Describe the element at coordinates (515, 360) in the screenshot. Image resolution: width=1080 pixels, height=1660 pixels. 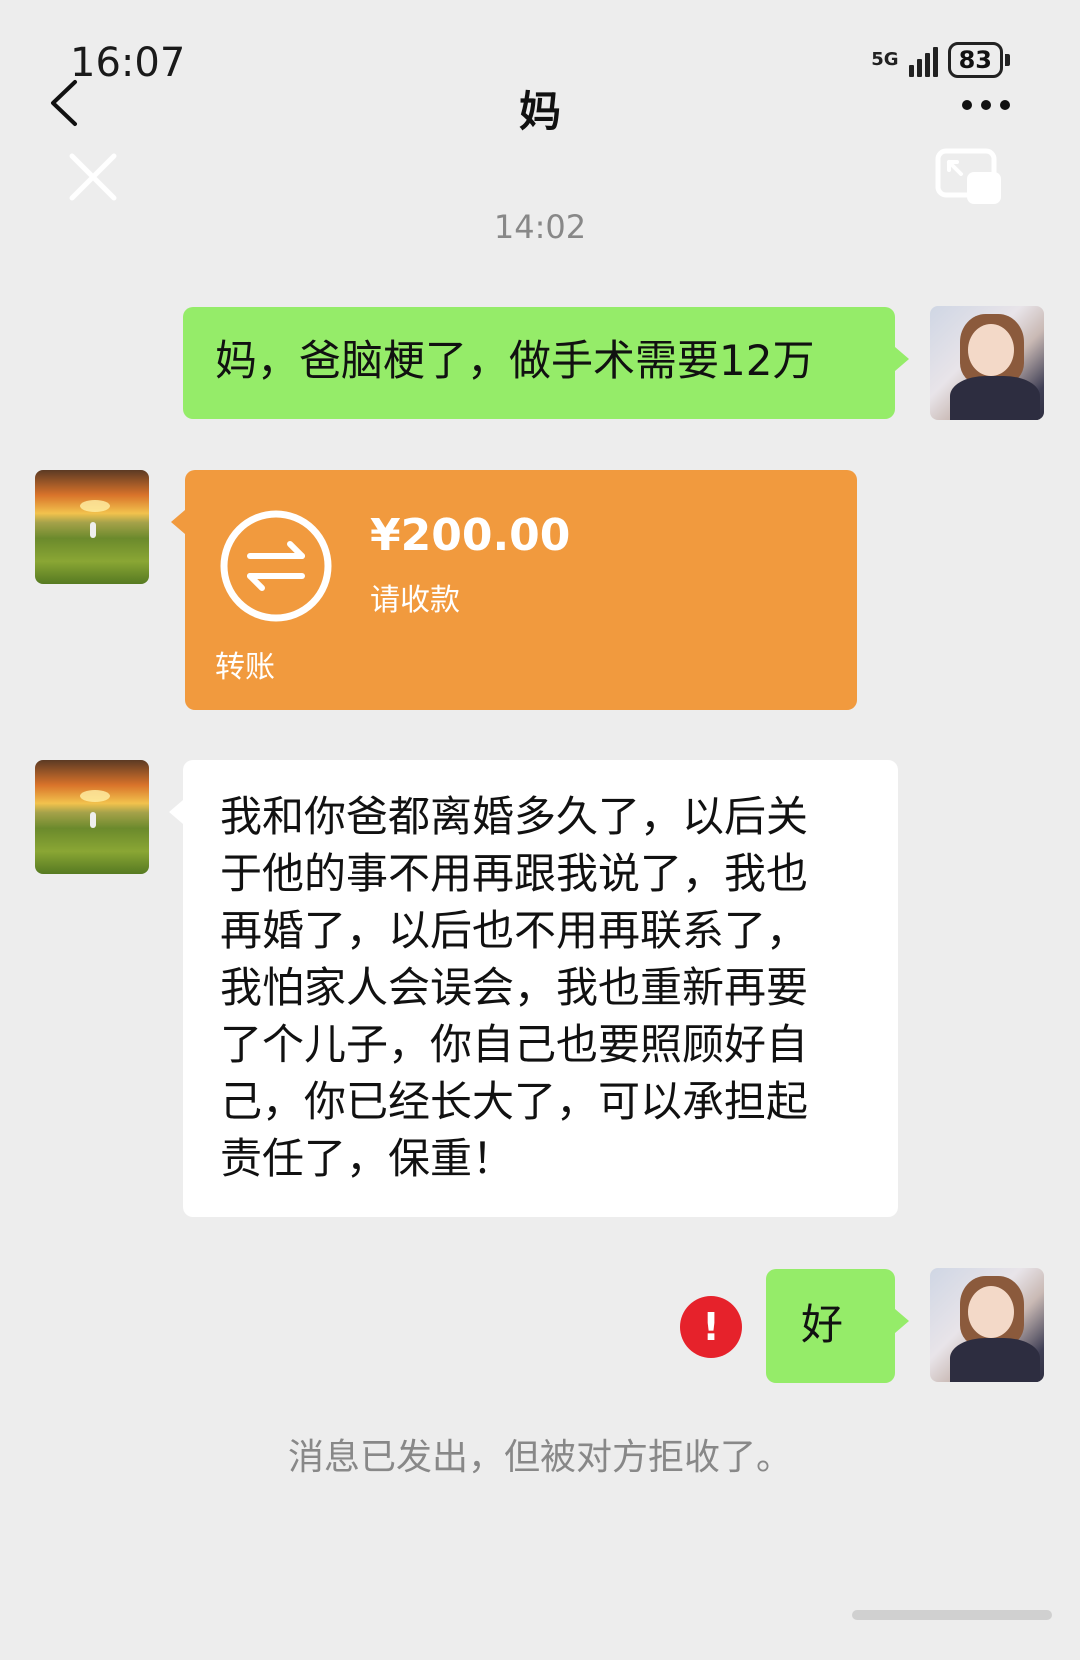
I see `message-text: 妈，爸脑梗了，做手术需要12万` at that location.